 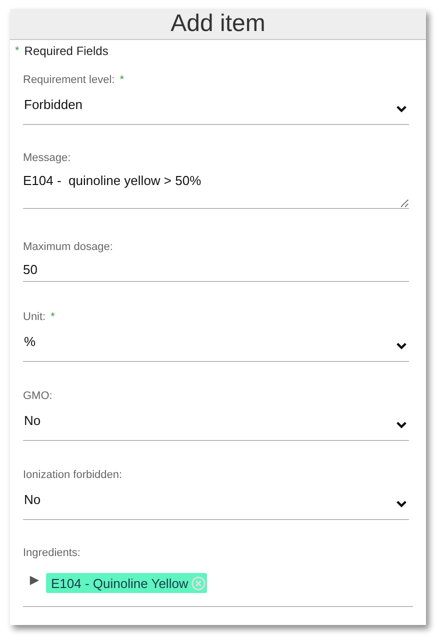 What do you see at coordinates (51, 553) in the screenshot?
I see `field-label: Ingredients:` at bounding box center [51, 553].